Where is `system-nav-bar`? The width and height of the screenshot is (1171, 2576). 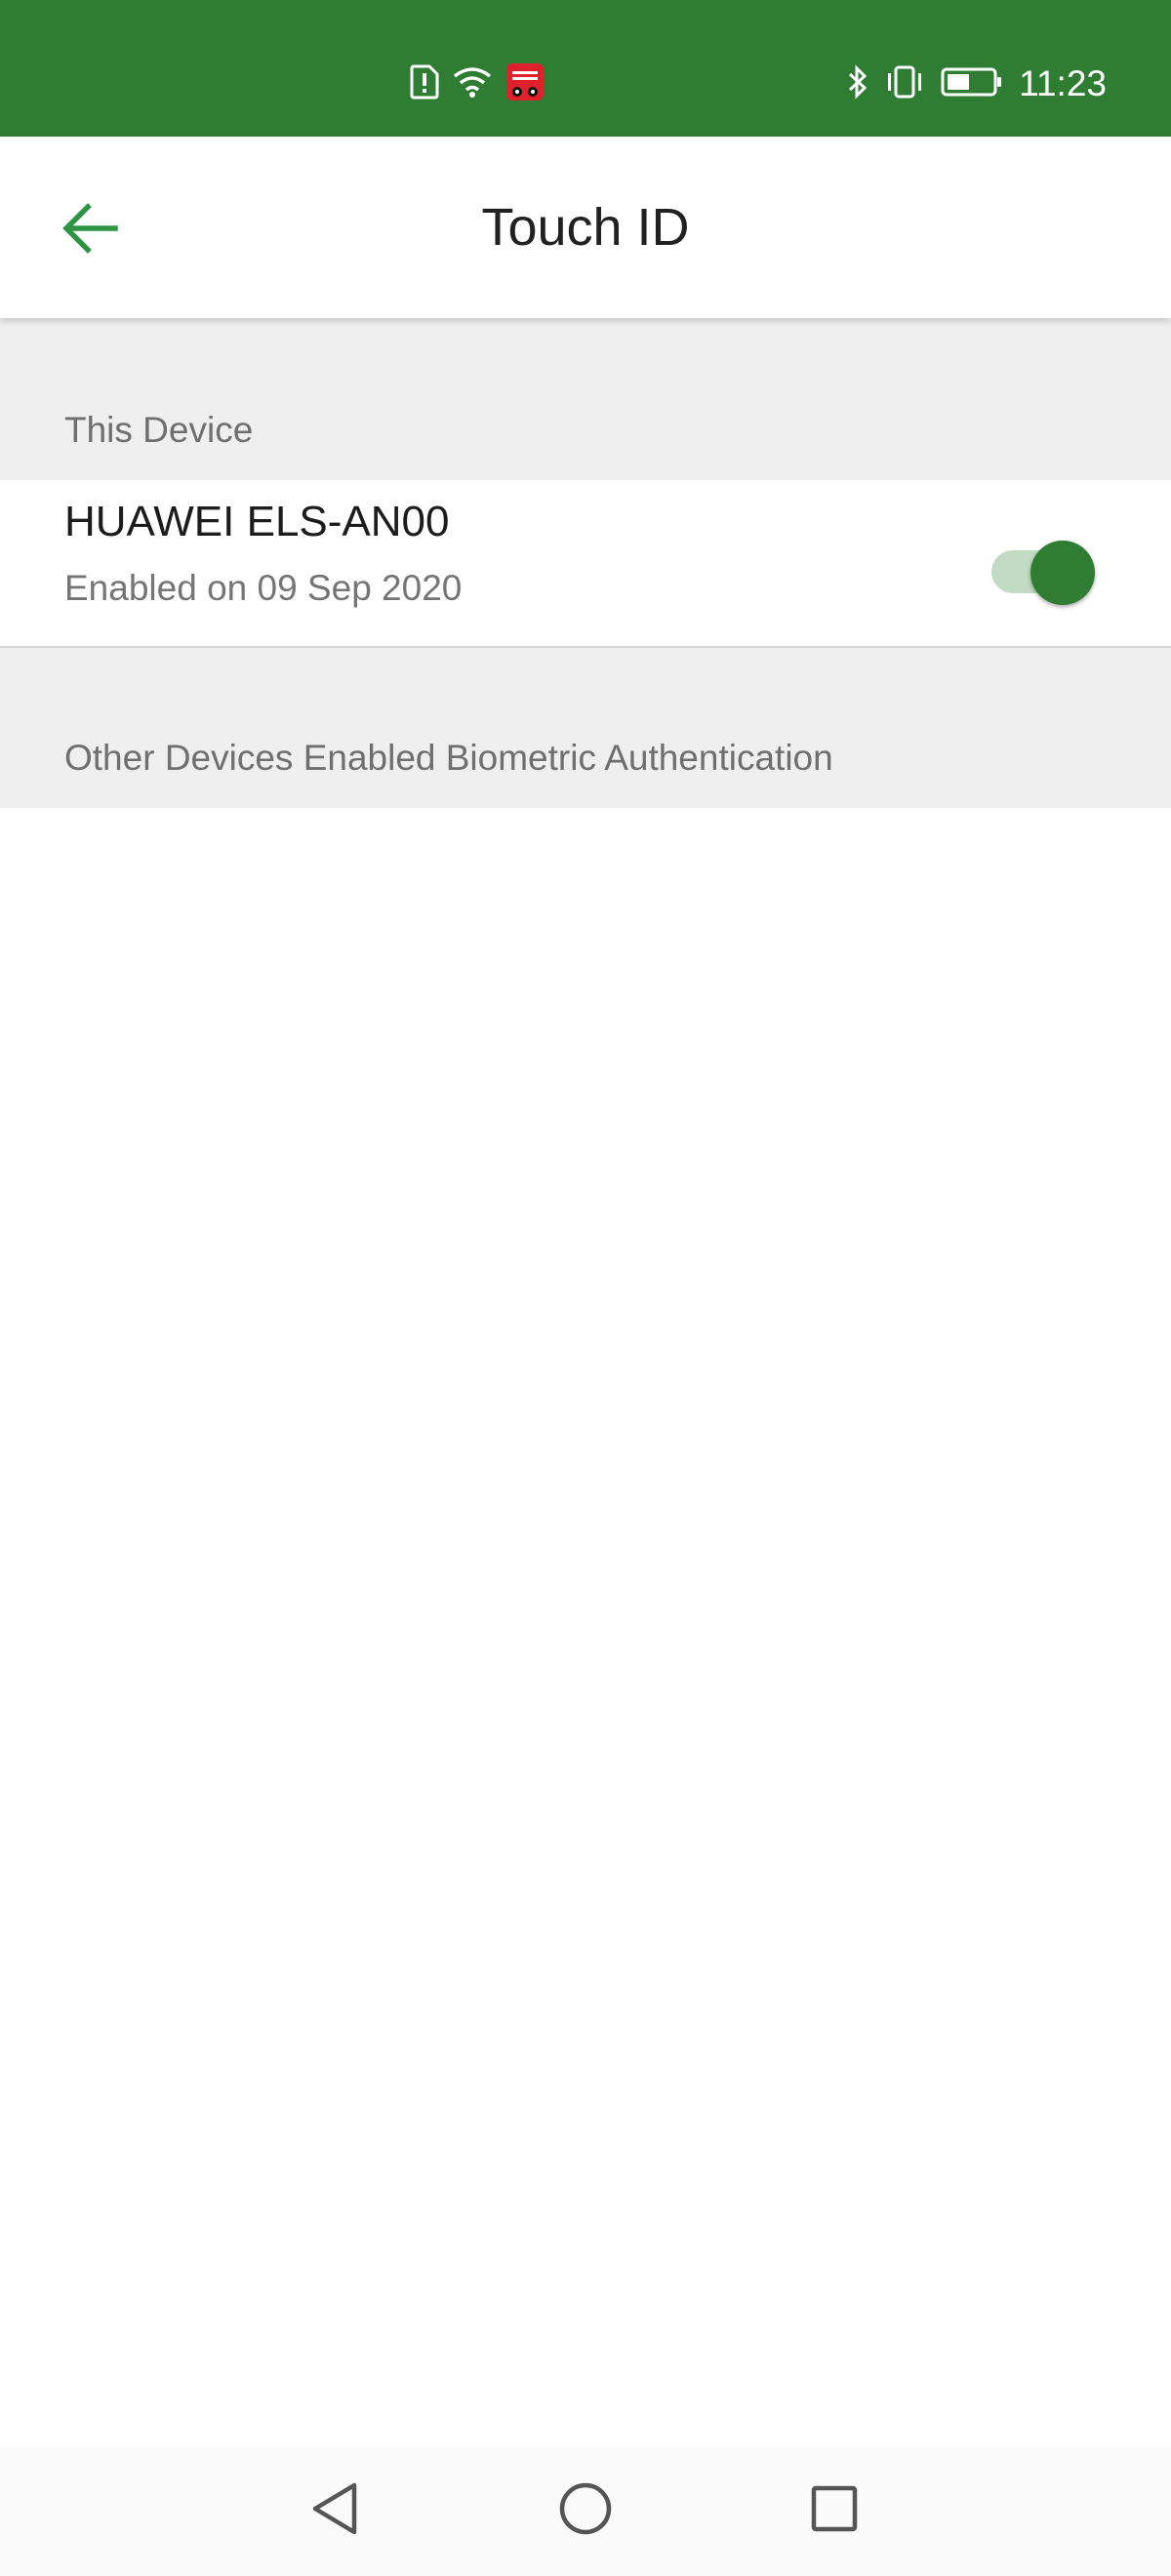 system-nav-bar is located at coordinates (585, 2511).